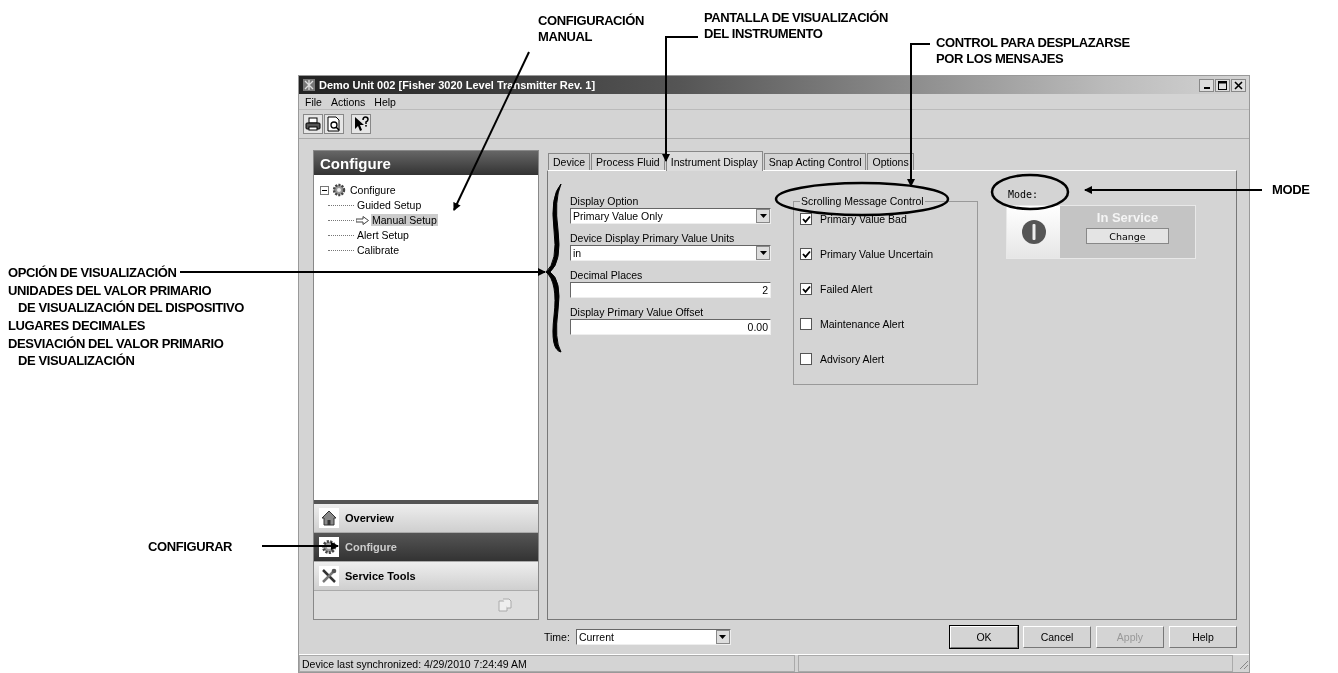 This screenshot has height=673, width=1338. I want to click on input-field: 2, so click(670, 290).